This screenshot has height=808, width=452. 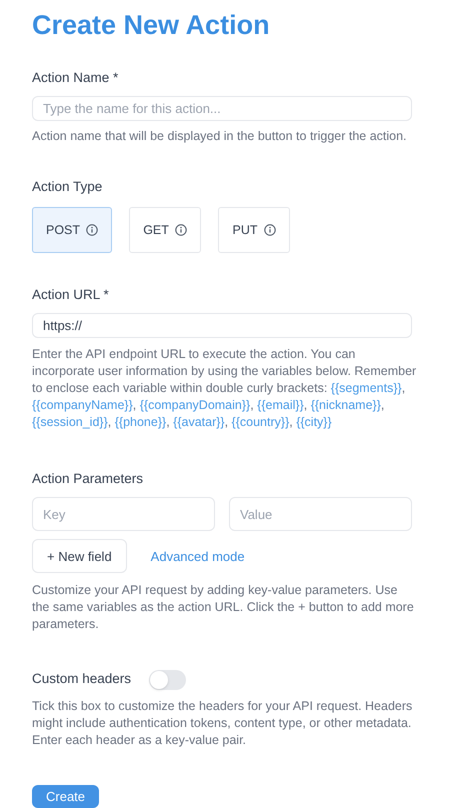 I want to click on variable-token: {{city}}, so click(x=314, y=422).